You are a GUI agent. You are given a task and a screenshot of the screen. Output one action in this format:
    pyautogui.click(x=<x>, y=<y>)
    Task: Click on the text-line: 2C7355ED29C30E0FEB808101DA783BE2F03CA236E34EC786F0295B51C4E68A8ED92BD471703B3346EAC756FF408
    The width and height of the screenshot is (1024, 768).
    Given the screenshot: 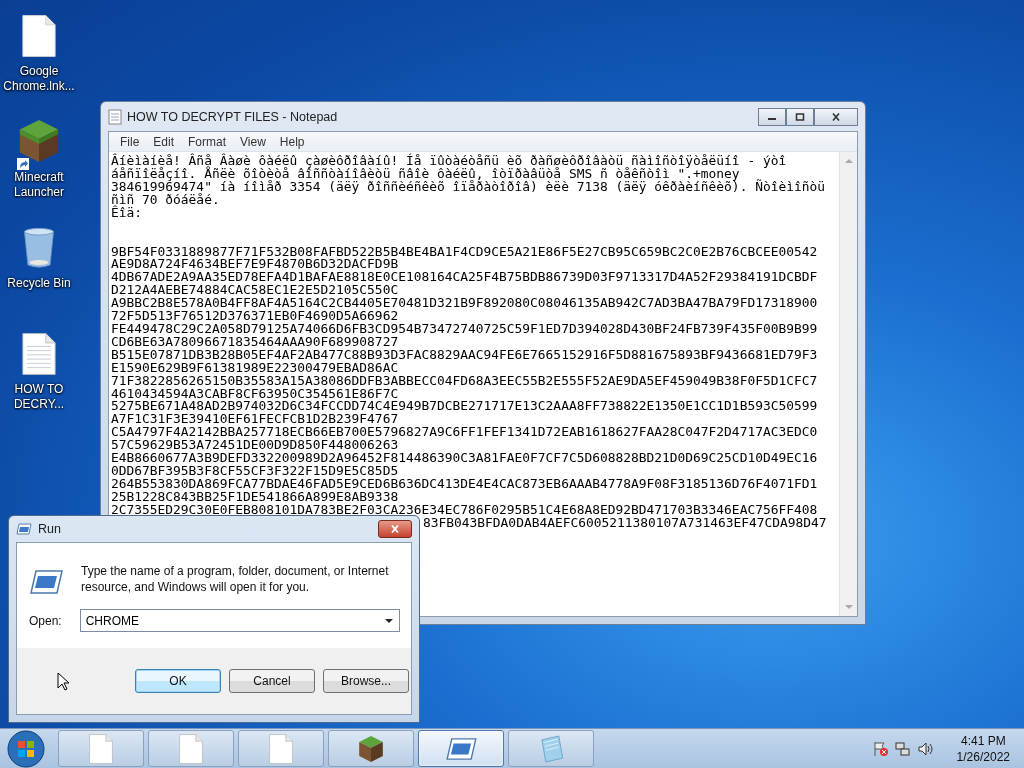 What is the action you would take?
    pyautogui.click(x=465, y=510)
    